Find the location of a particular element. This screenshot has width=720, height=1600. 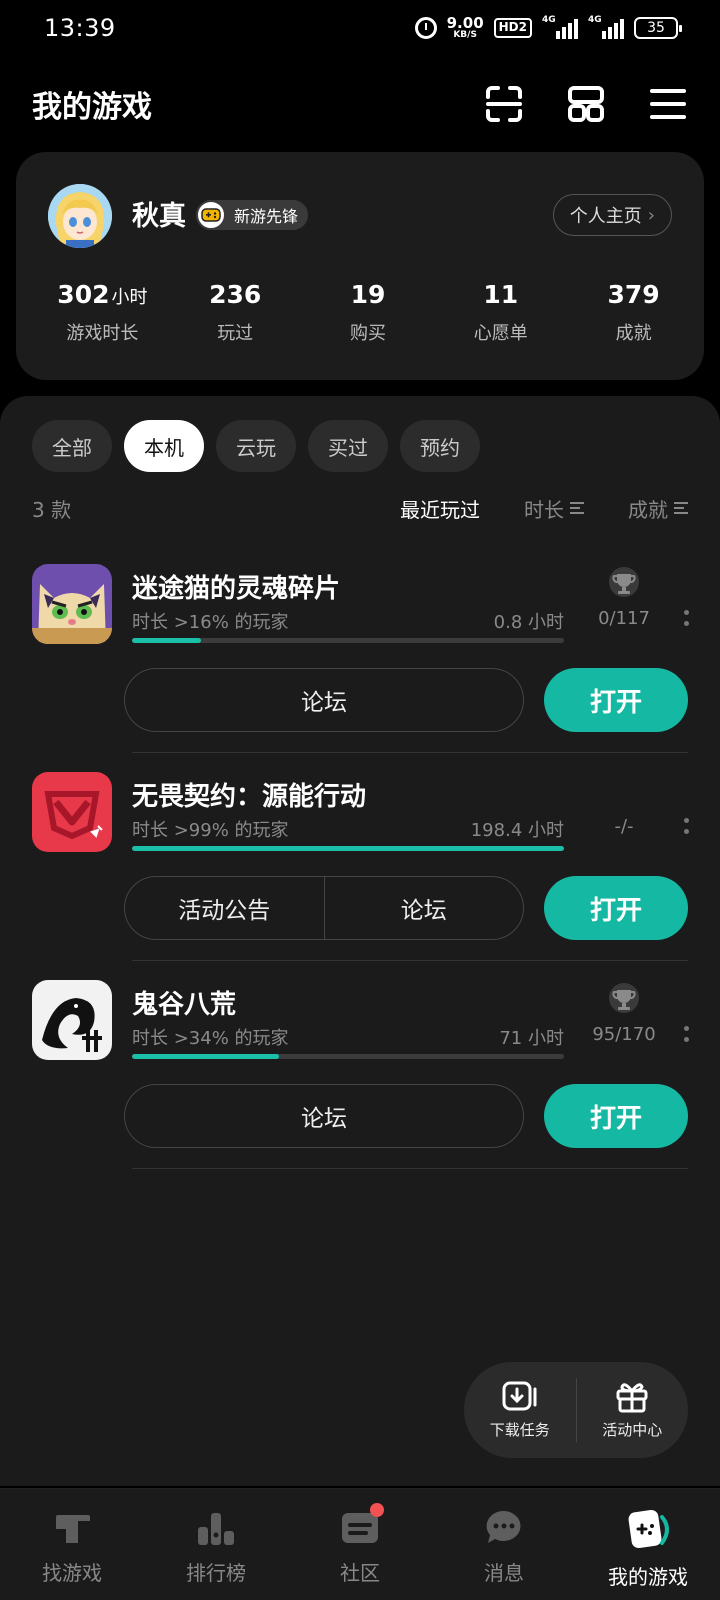

scan-icon is located at coordinates (504, 104).